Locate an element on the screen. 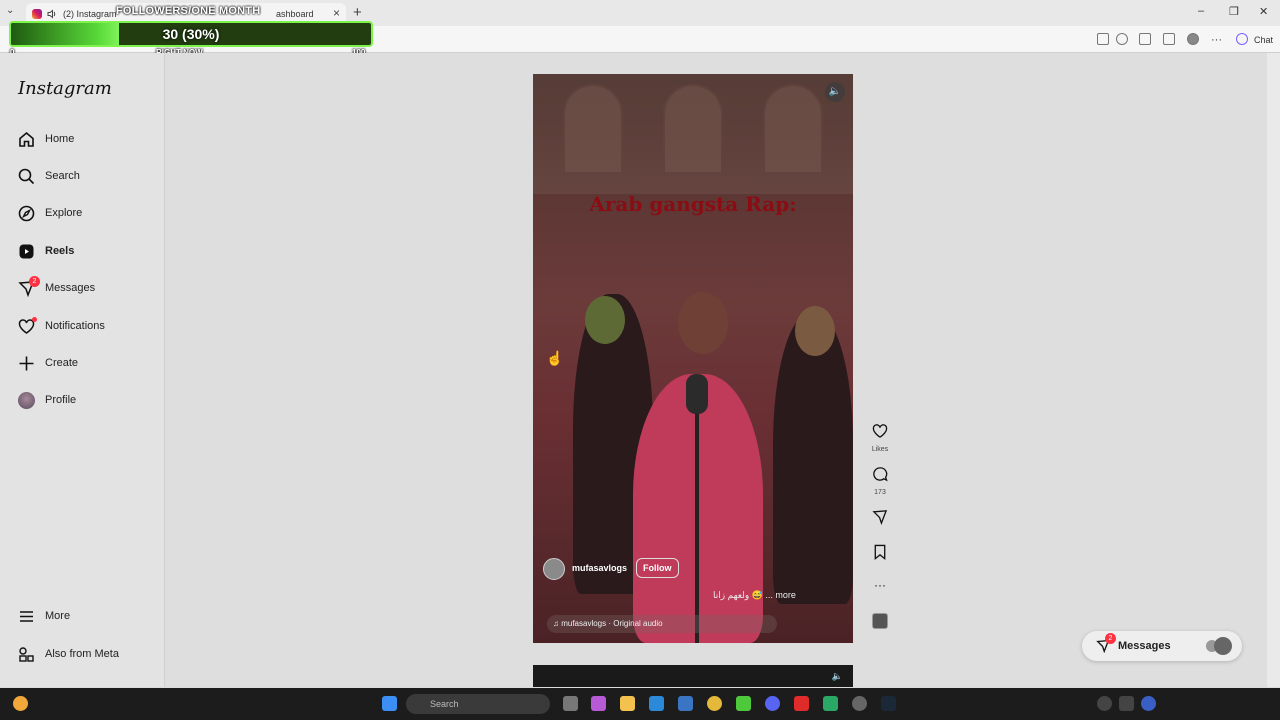  sidebar-item-reels: Reels is located at coordinates (46, 251).